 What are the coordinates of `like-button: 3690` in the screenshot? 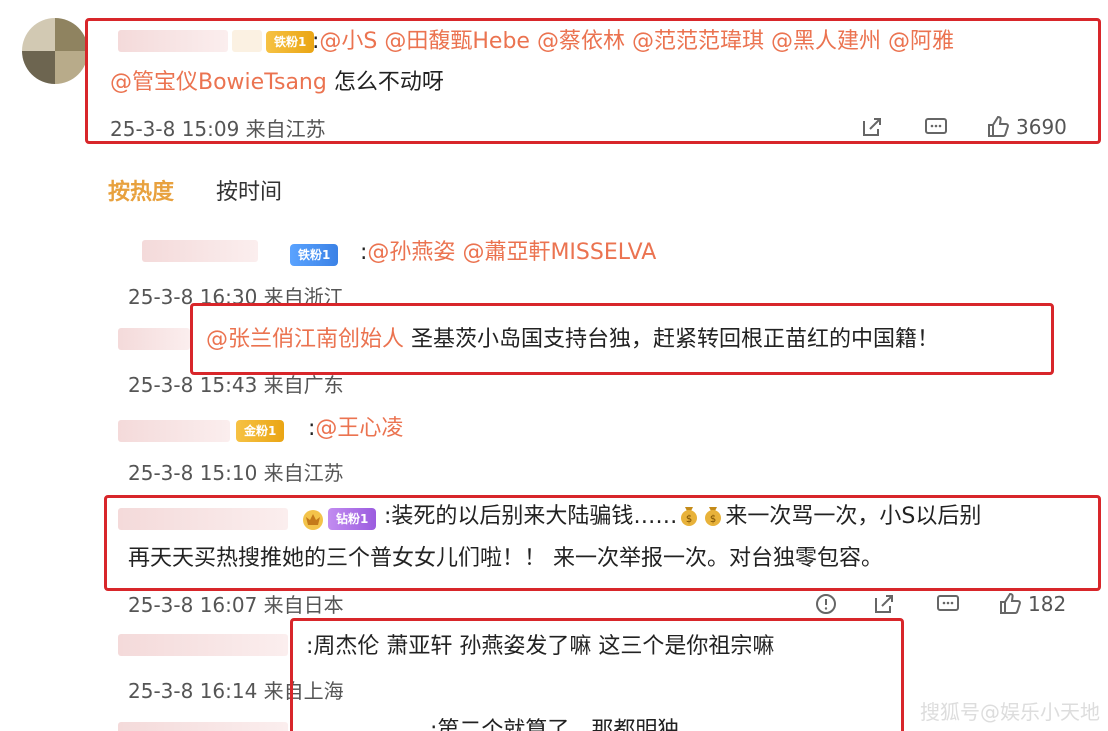 It's located at (1026, 127).